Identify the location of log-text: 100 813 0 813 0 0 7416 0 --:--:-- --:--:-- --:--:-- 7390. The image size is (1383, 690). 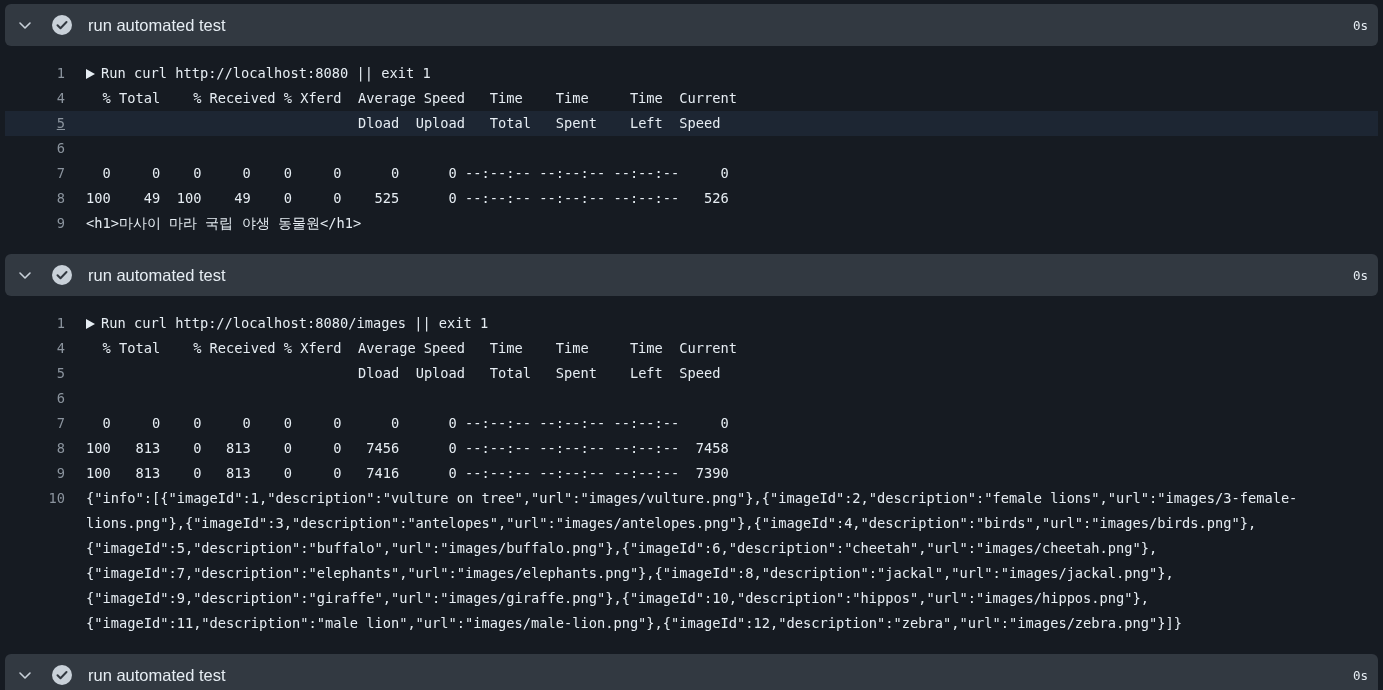
(407, 473).